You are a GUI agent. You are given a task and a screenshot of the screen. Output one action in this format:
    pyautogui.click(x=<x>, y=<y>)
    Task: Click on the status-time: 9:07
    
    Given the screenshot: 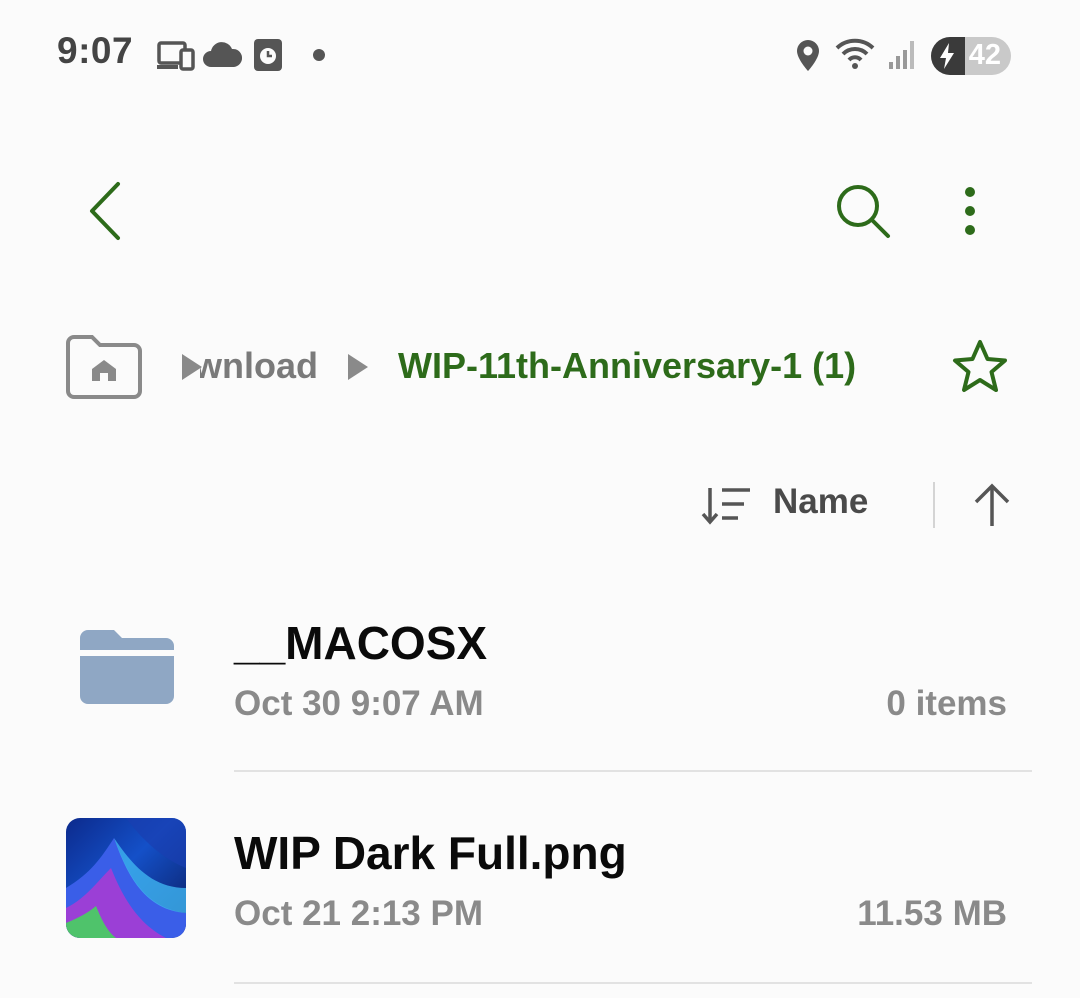 What is the action you would take?
    pyautogui.click(x=95, y=50)
    